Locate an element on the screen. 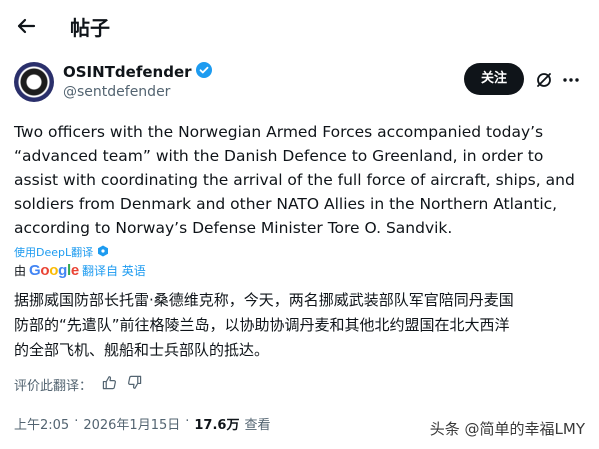 The height and width of the screenshot is (449, 599). translated-line: 防部的“先遣队”前往格陵兰岛，以协助协调丹麦和其他北约盟国在北大西洋 is located at coordinates (262, 325).